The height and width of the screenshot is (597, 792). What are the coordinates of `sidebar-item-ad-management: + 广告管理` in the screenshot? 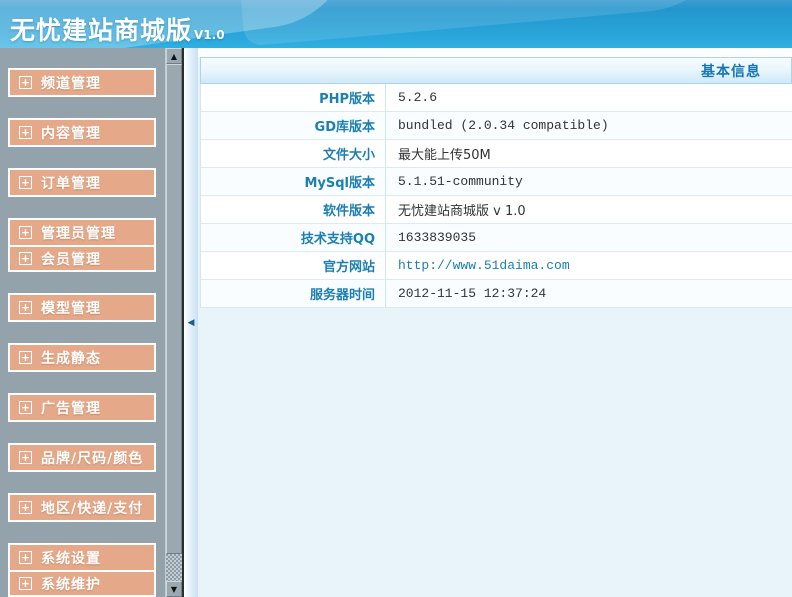 It's located at (82, 407).